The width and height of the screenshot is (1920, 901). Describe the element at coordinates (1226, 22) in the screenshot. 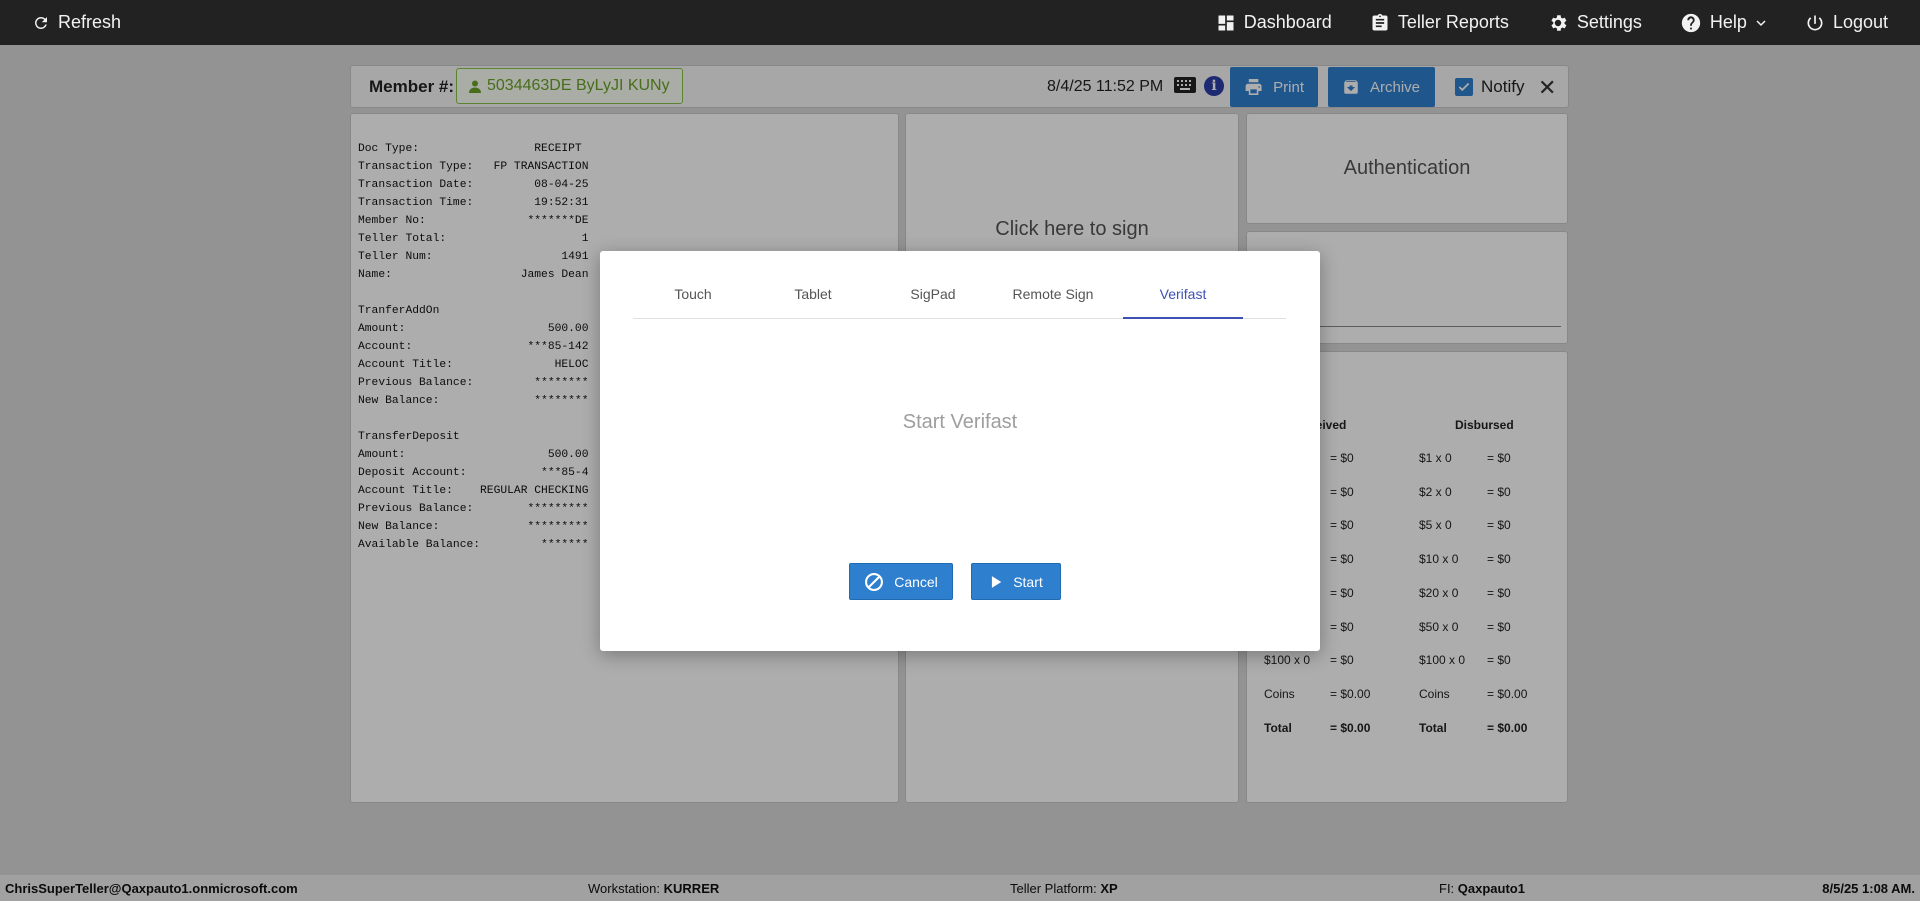

I see `dashboard-icon` at that location.